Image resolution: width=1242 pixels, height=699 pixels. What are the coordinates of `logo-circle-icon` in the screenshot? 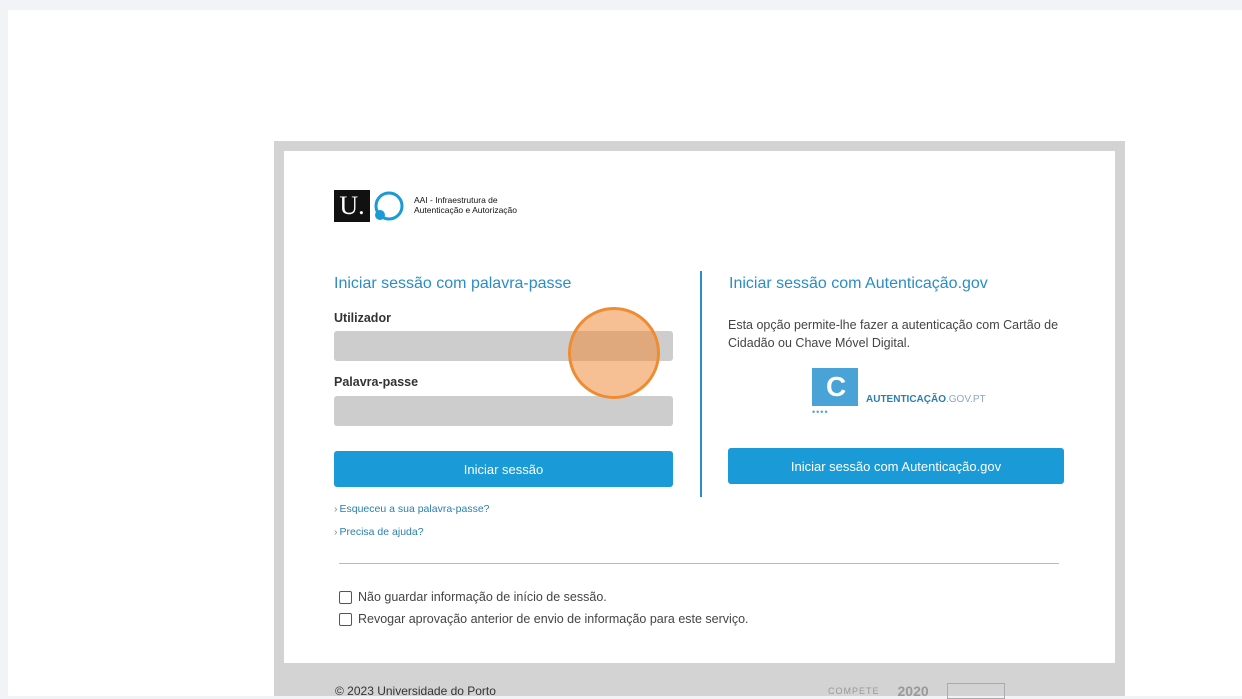 It's located at (389, 206).